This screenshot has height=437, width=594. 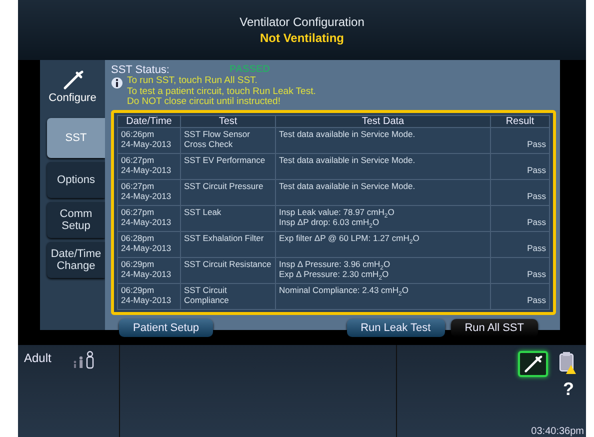 I want to click on action-button: Patient Setup, so click(x=166, y=327).